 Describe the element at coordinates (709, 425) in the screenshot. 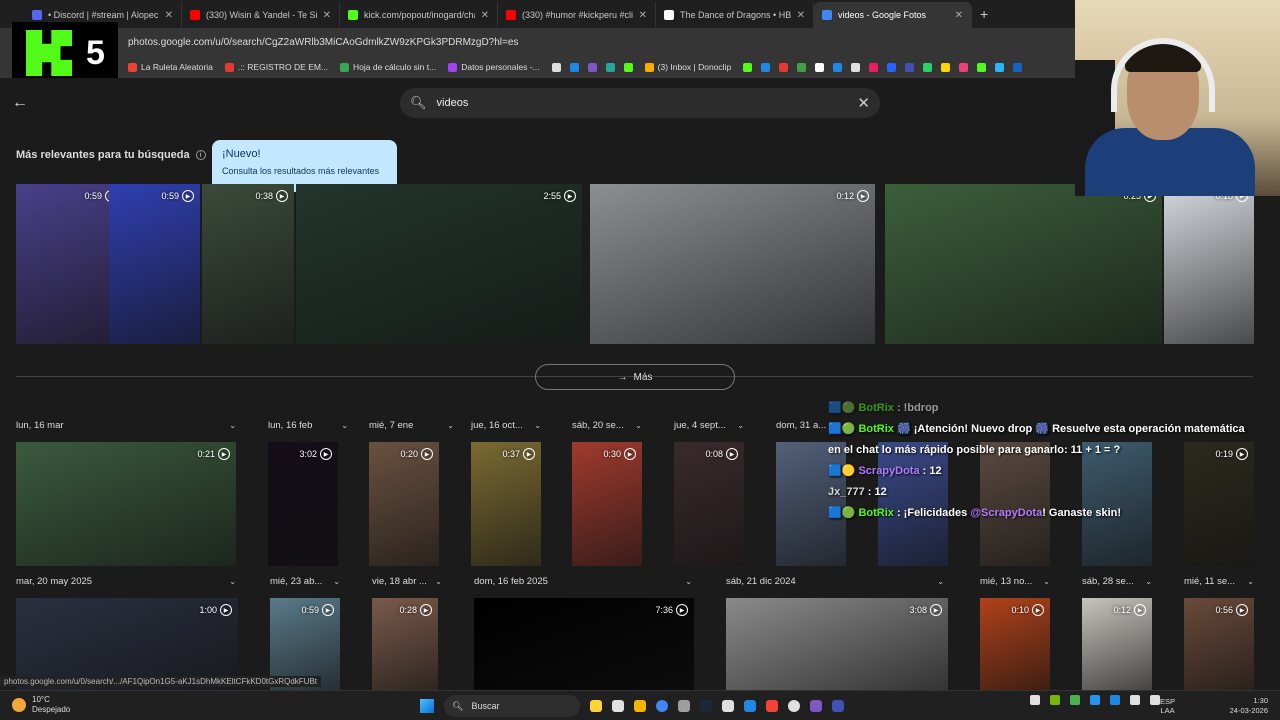

I see `date-group-header: jue, 4 sept... ⌄` at that location.